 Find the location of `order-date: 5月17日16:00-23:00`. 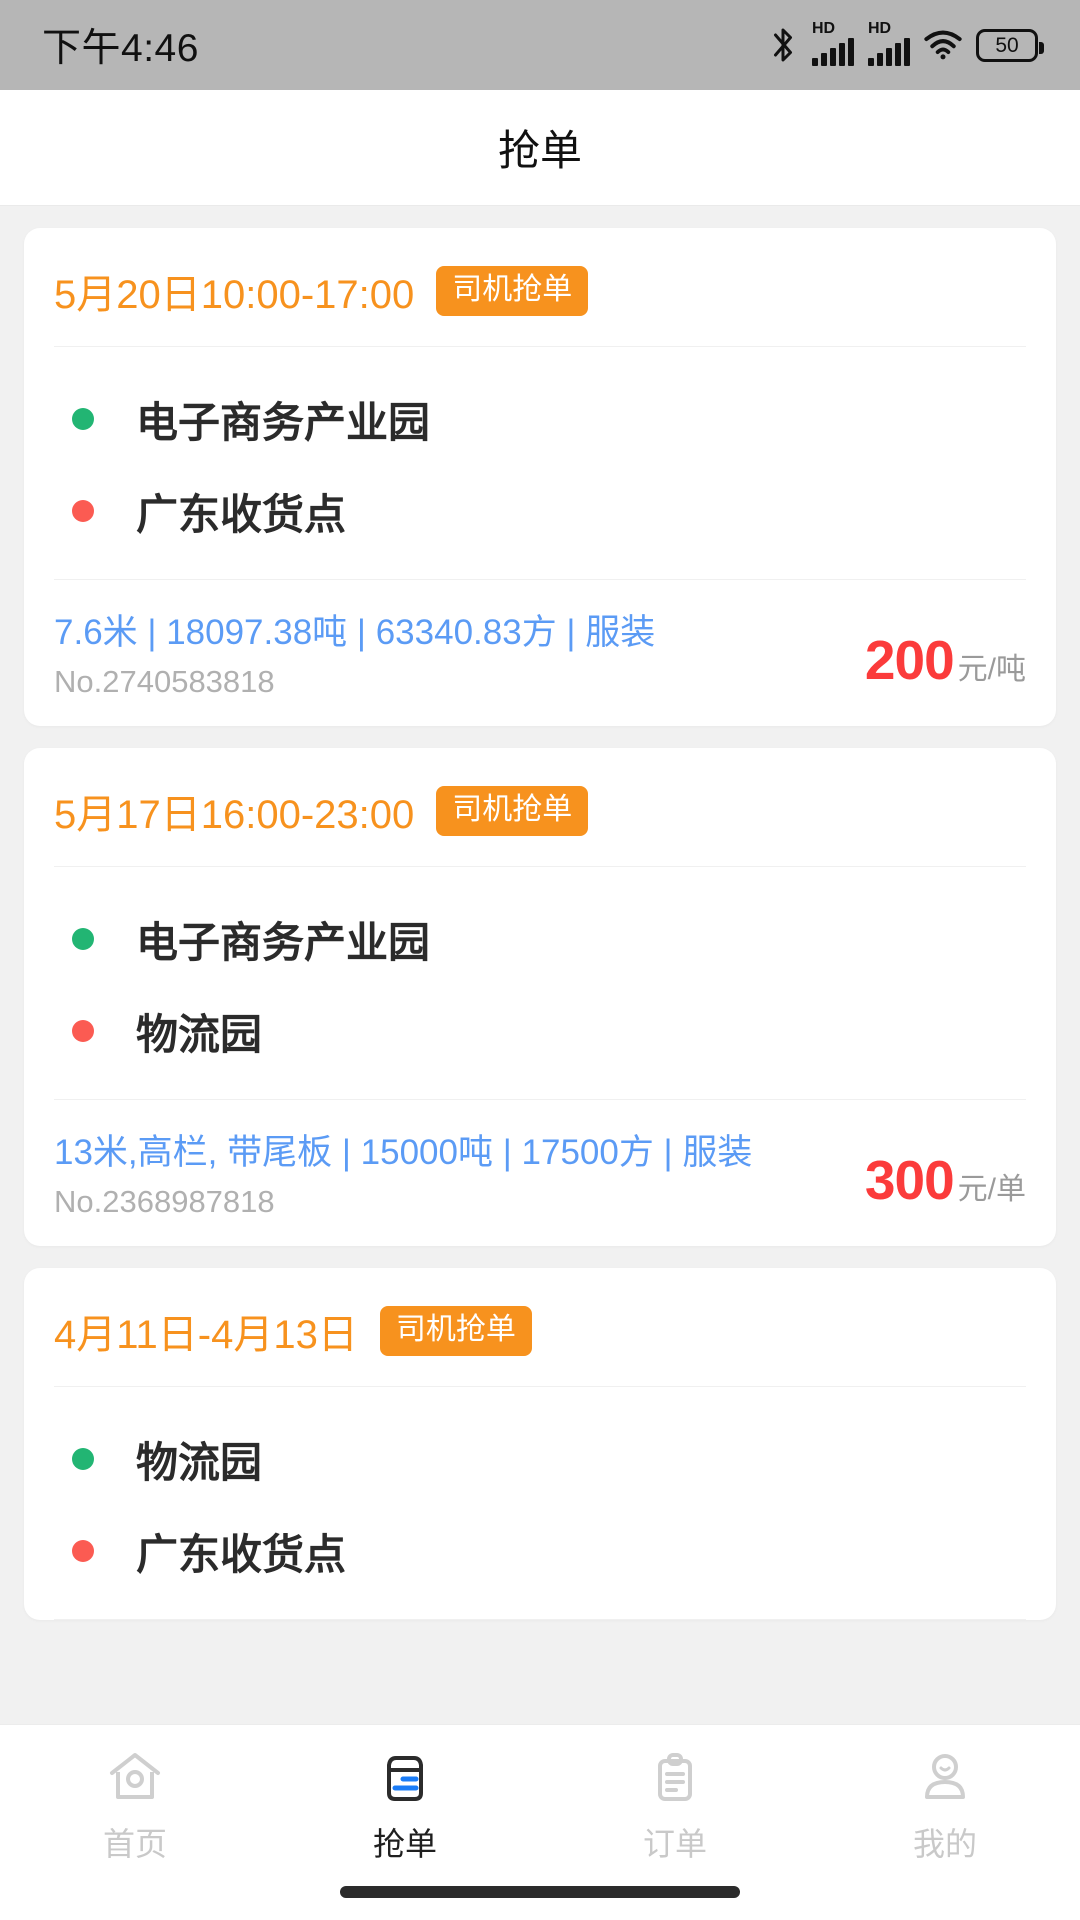

order-date: 5月17日16:00-23:00 is located at coordinates (234, 815).